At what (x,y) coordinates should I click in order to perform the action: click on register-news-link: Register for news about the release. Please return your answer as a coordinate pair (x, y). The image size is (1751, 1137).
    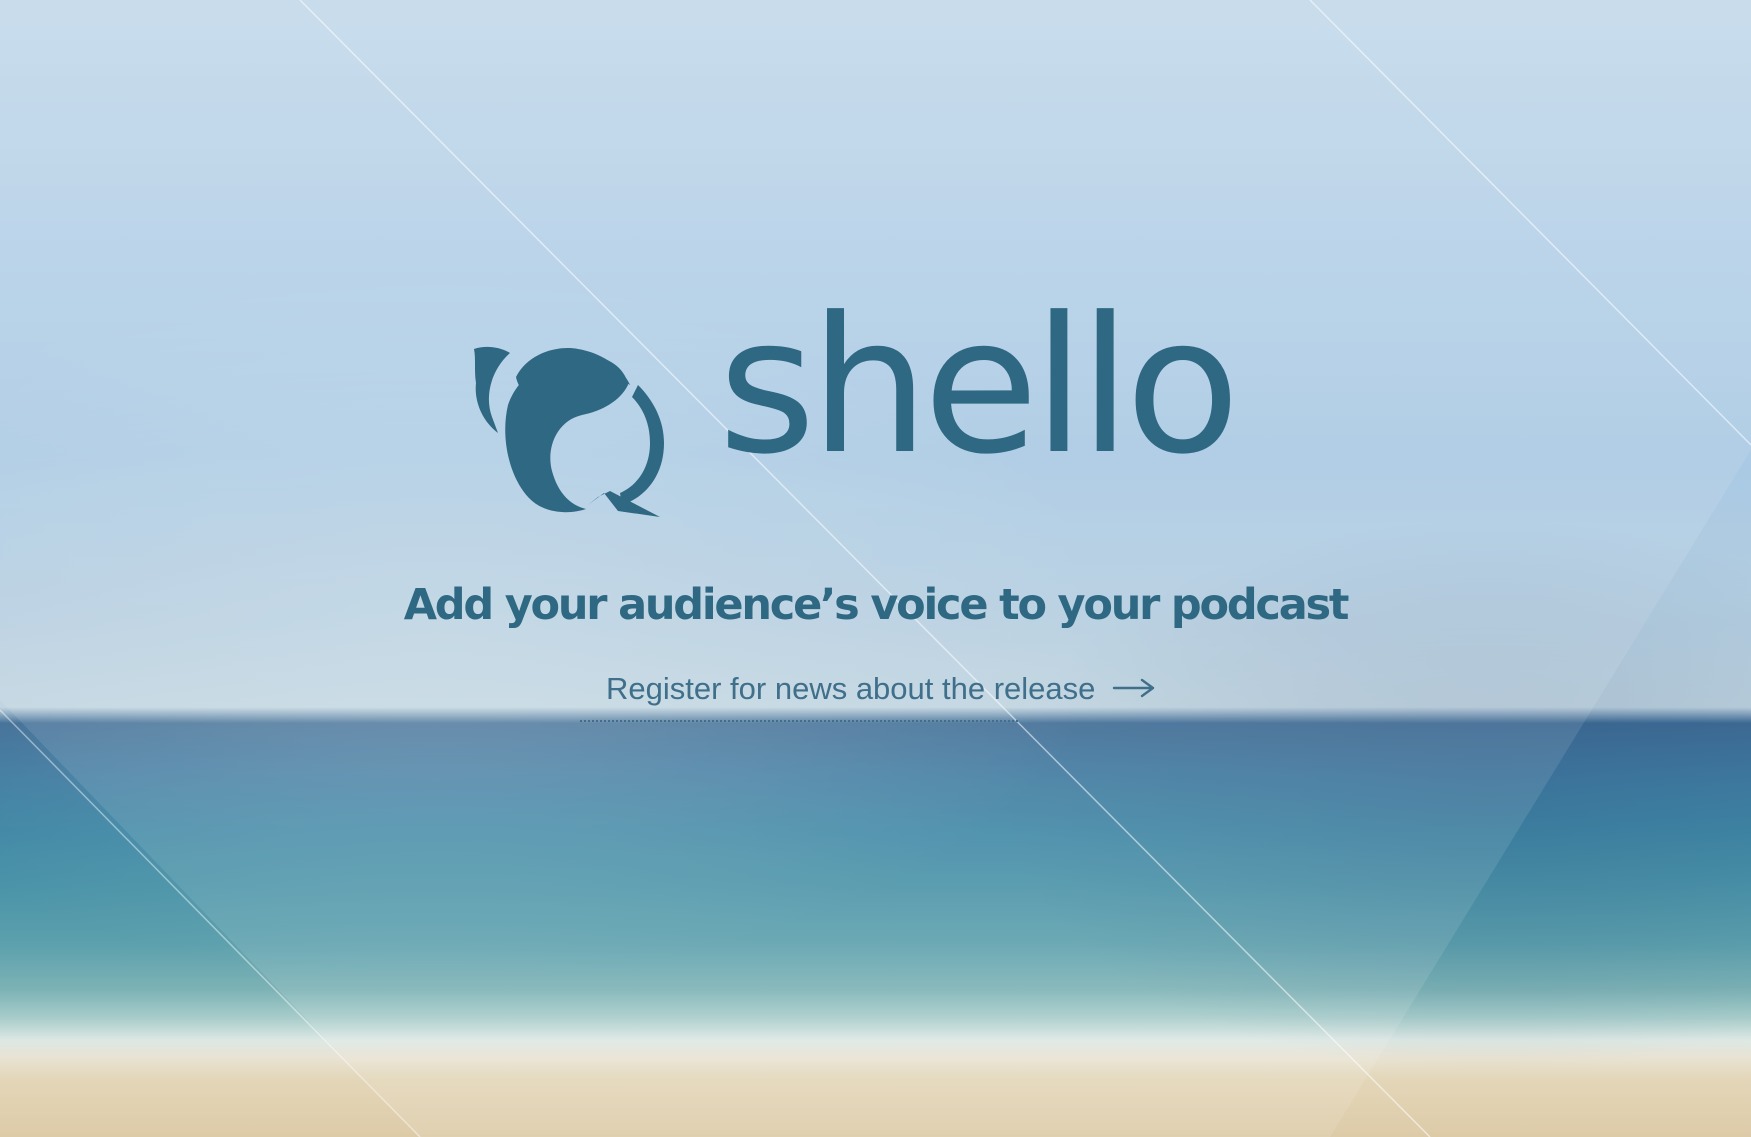
    Looking at the image, I should click on (875, 693).